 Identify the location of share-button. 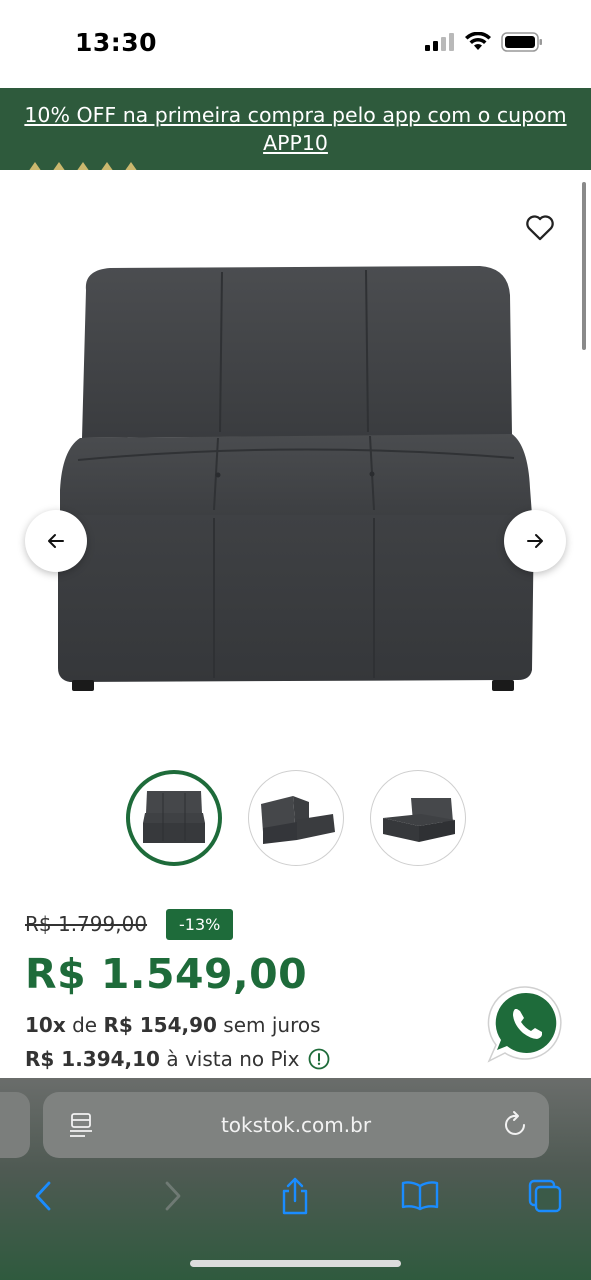
(295, 1196).